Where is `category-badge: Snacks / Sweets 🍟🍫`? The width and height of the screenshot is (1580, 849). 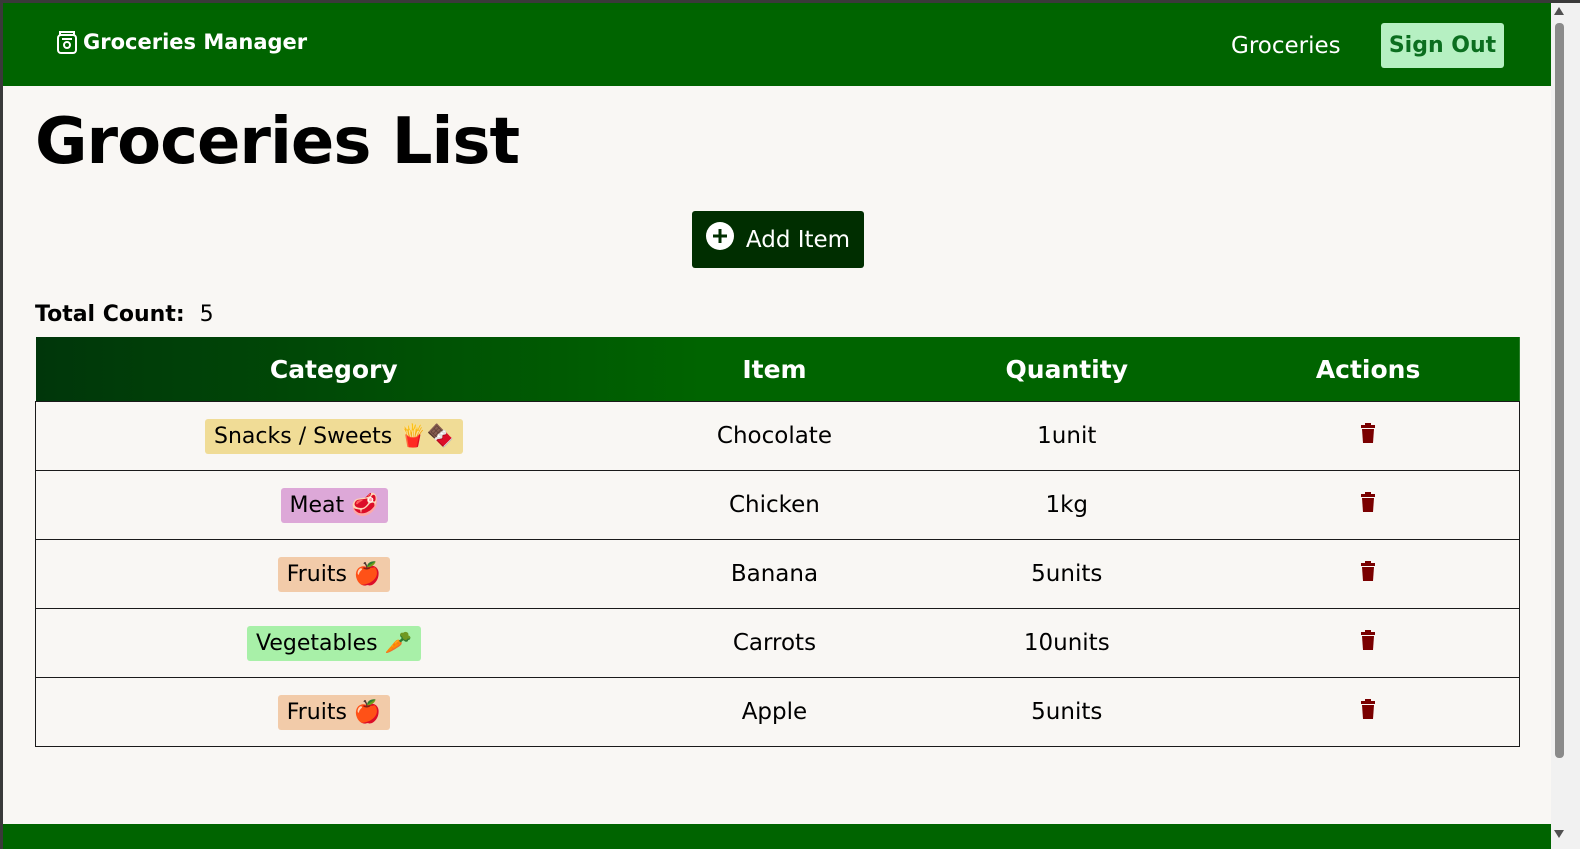
category-badge: Snacks / Sweets 🍟🍫 is located at coordinates (334, 436).